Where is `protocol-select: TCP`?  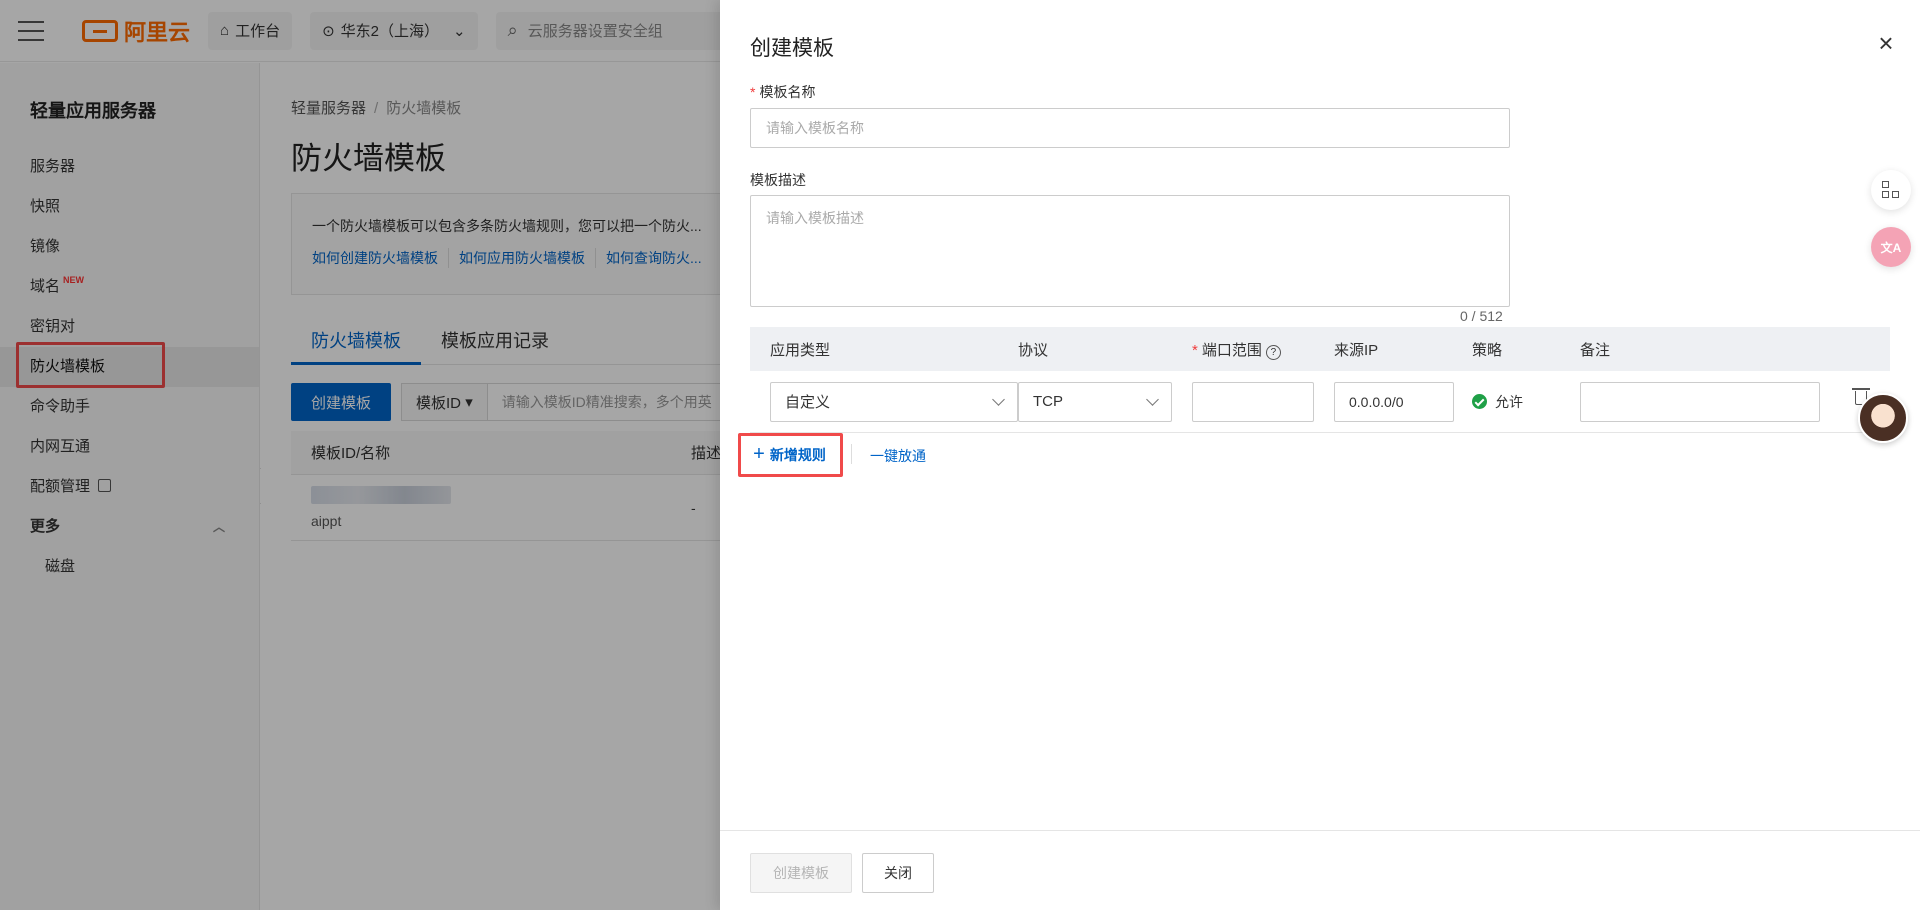 protocol-select: TCP is located at coordinates (1095, 401).